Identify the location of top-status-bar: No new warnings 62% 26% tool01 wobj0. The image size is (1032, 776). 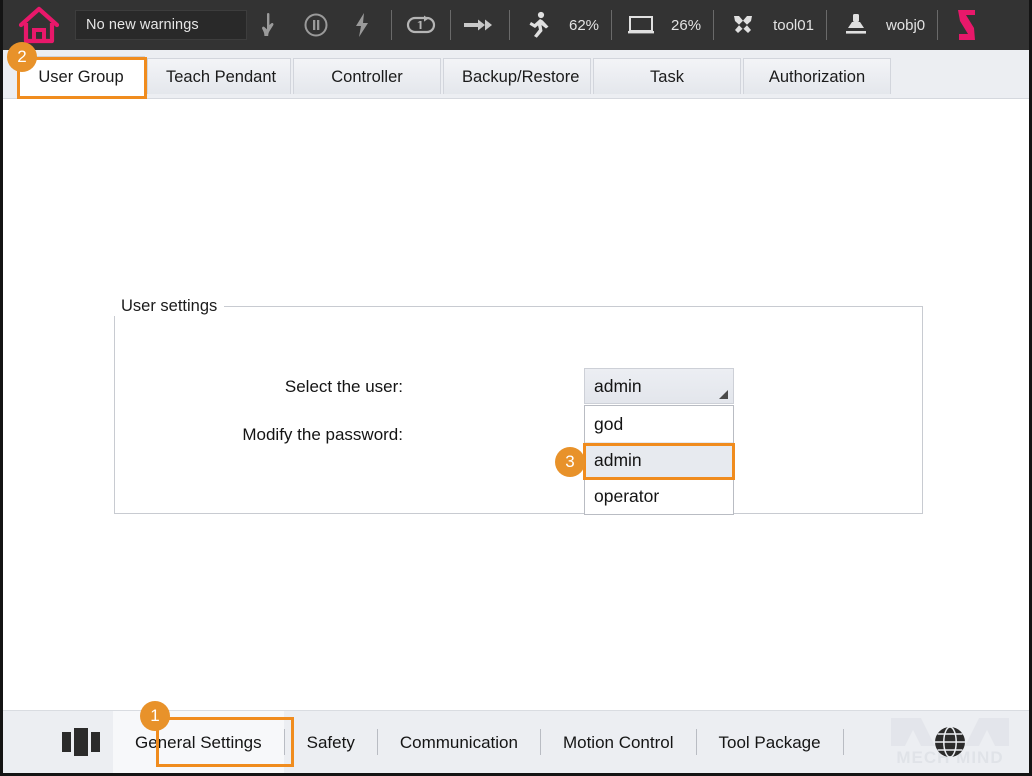
(516, 25).